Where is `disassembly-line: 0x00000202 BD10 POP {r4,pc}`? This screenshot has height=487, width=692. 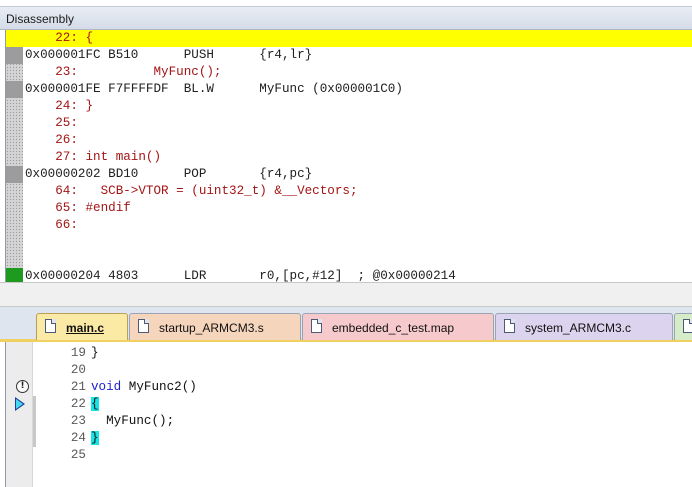 disassembly-line: 0x00000202 BD10 POP {r4,pc} is located at coordinates (349, 174).